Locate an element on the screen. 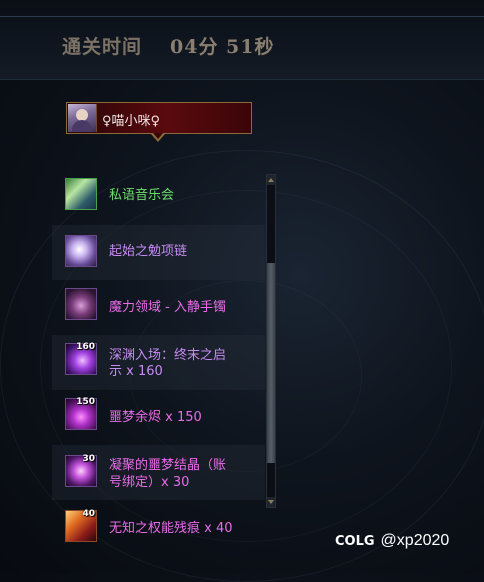 The width and height of the screenshot is (484, 582). clear-time-label: 通关时间 is located at coordinates (102, 47).